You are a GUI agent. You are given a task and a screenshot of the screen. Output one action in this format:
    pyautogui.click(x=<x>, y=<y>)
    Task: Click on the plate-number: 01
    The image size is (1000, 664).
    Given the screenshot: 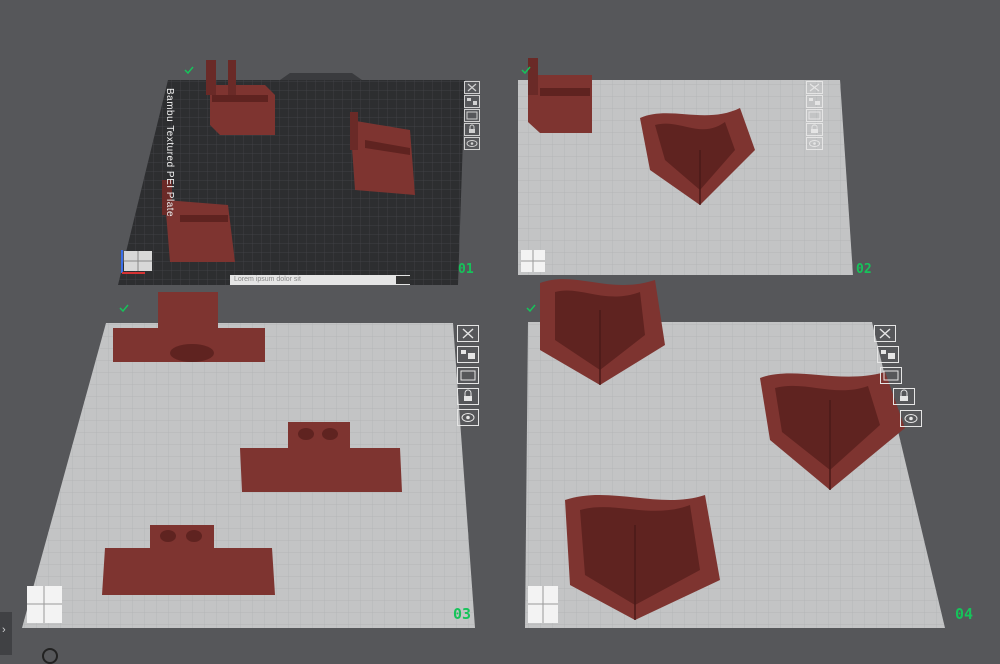 What is the action you would take?
    pyautogui.click(x=466, y=269)
    